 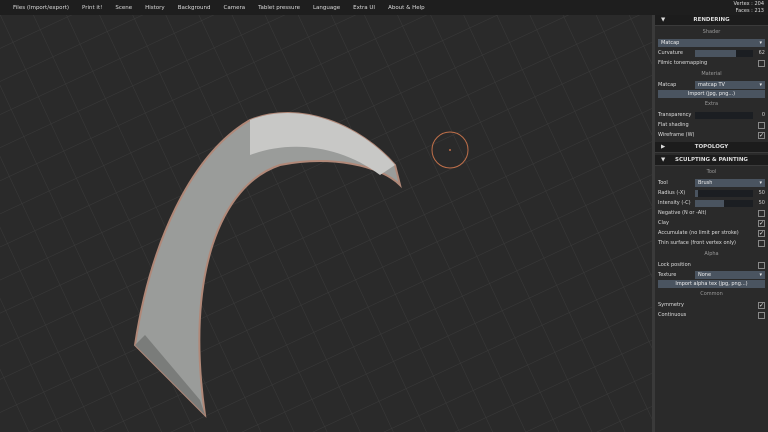 What do you see at coordinates (672, 315) in the screenshot?
I see `continuous-label: Continuous` at bounding box center [672, 315].